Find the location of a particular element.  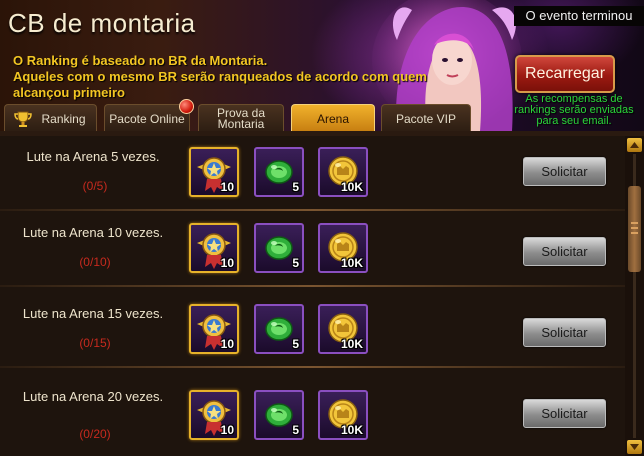

tab-label: Pacote VIP is located at coordinates (426, 119).